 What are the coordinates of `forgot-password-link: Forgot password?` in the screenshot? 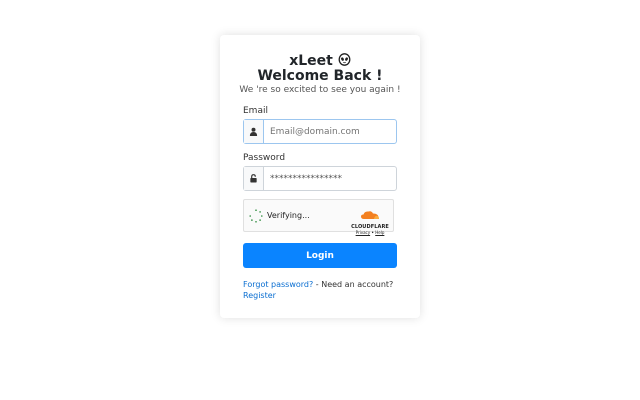 It's located at (278, 284).